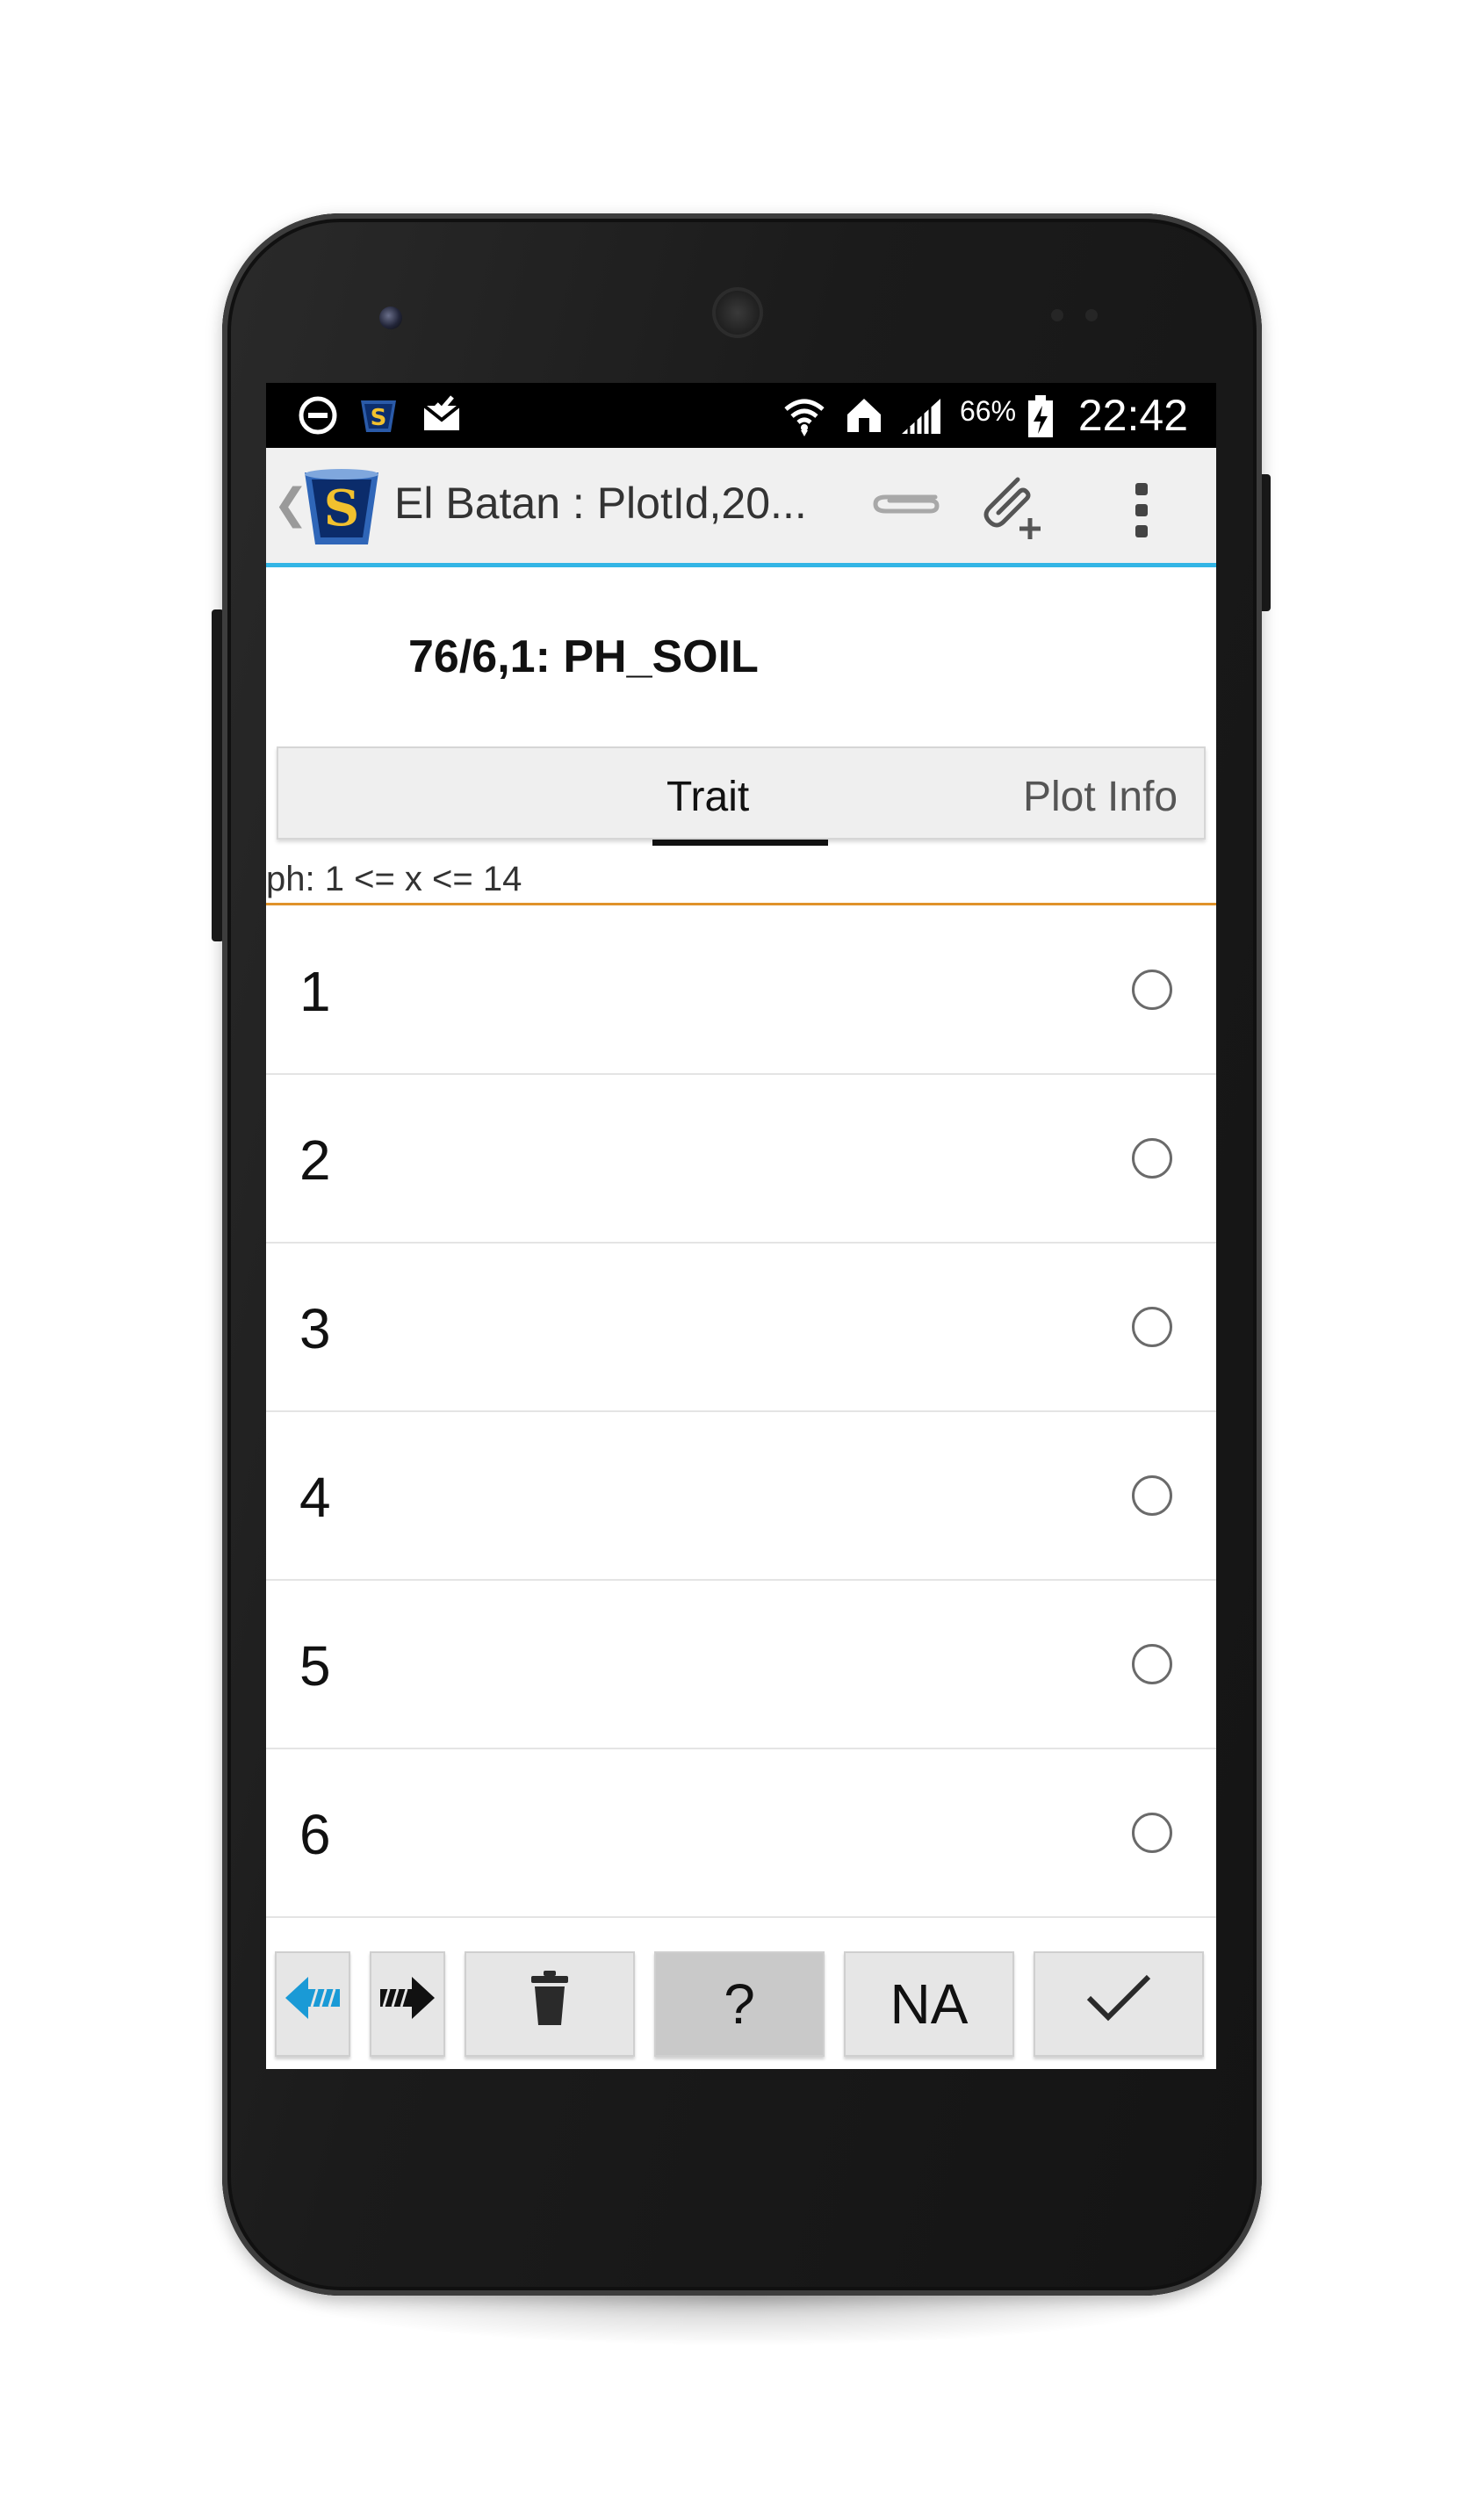 Image resolution: width=1484 pixels, height=2509 pixels. What do you see at coordinates (737, 312) in the screenshot?
I see `earpiece-speaker` at bounding box center [737, 312].